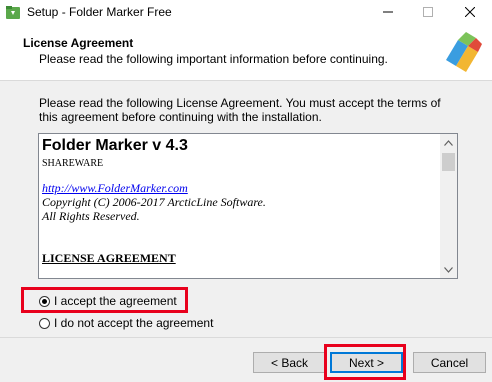 Image resolution: width=492 pixels, height=382 pixels. I want to click on decline-label: I do not accept the agreement, so click(133, 323).